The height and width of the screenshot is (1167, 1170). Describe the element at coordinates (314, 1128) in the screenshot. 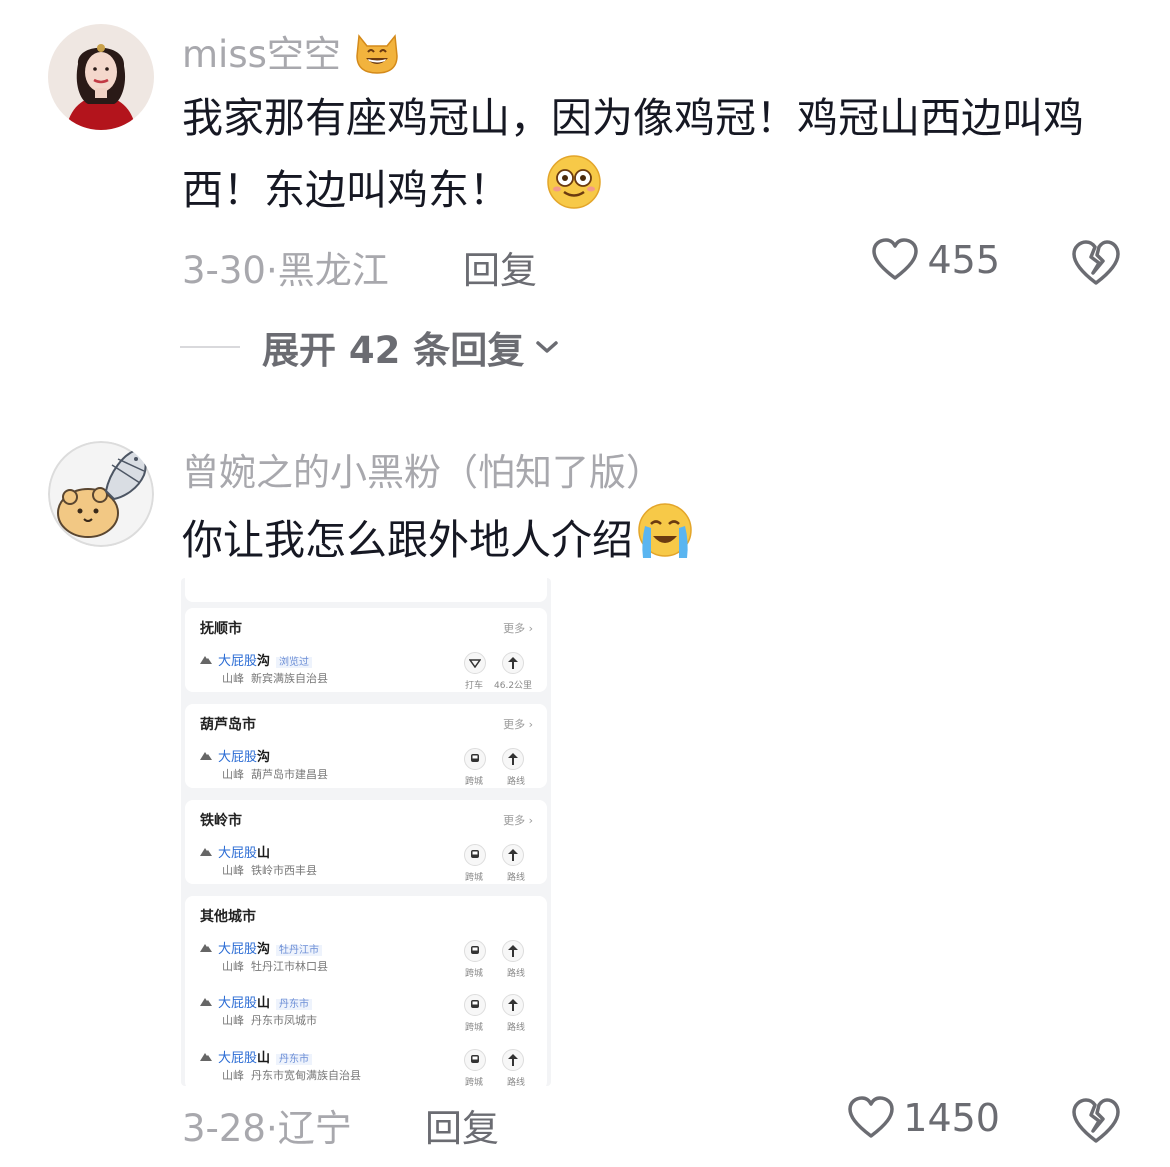

I see `comment-location: 辽宁` at that location.